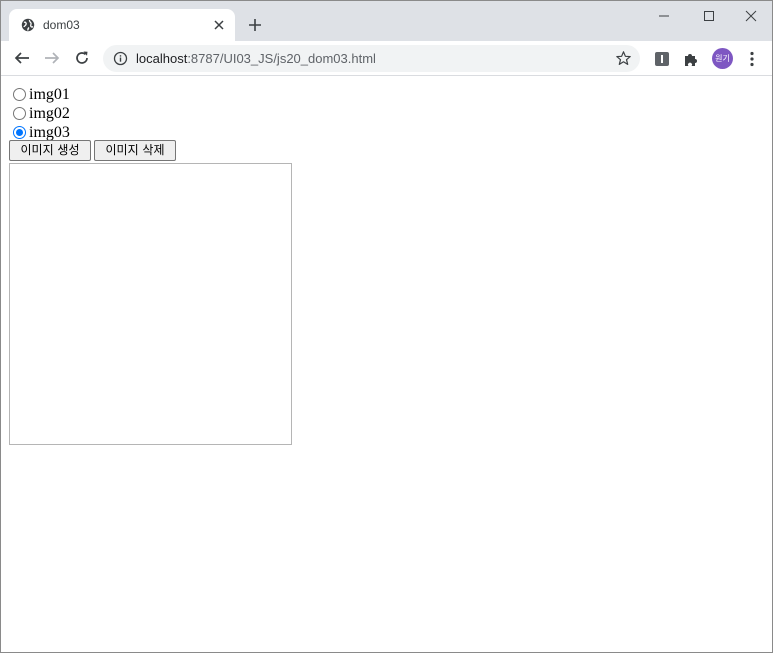 The image size is (773, 653). I want to click on new-tab-icon, so click(255, 25).